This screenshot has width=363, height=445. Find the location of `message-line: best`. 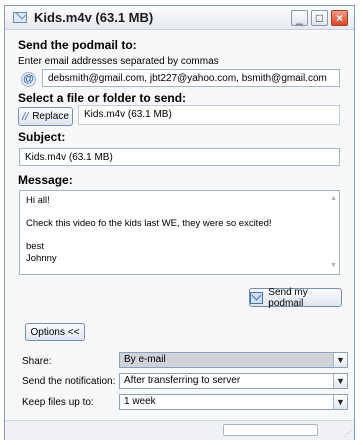

message-line: best is located at coordinates (35, 247).